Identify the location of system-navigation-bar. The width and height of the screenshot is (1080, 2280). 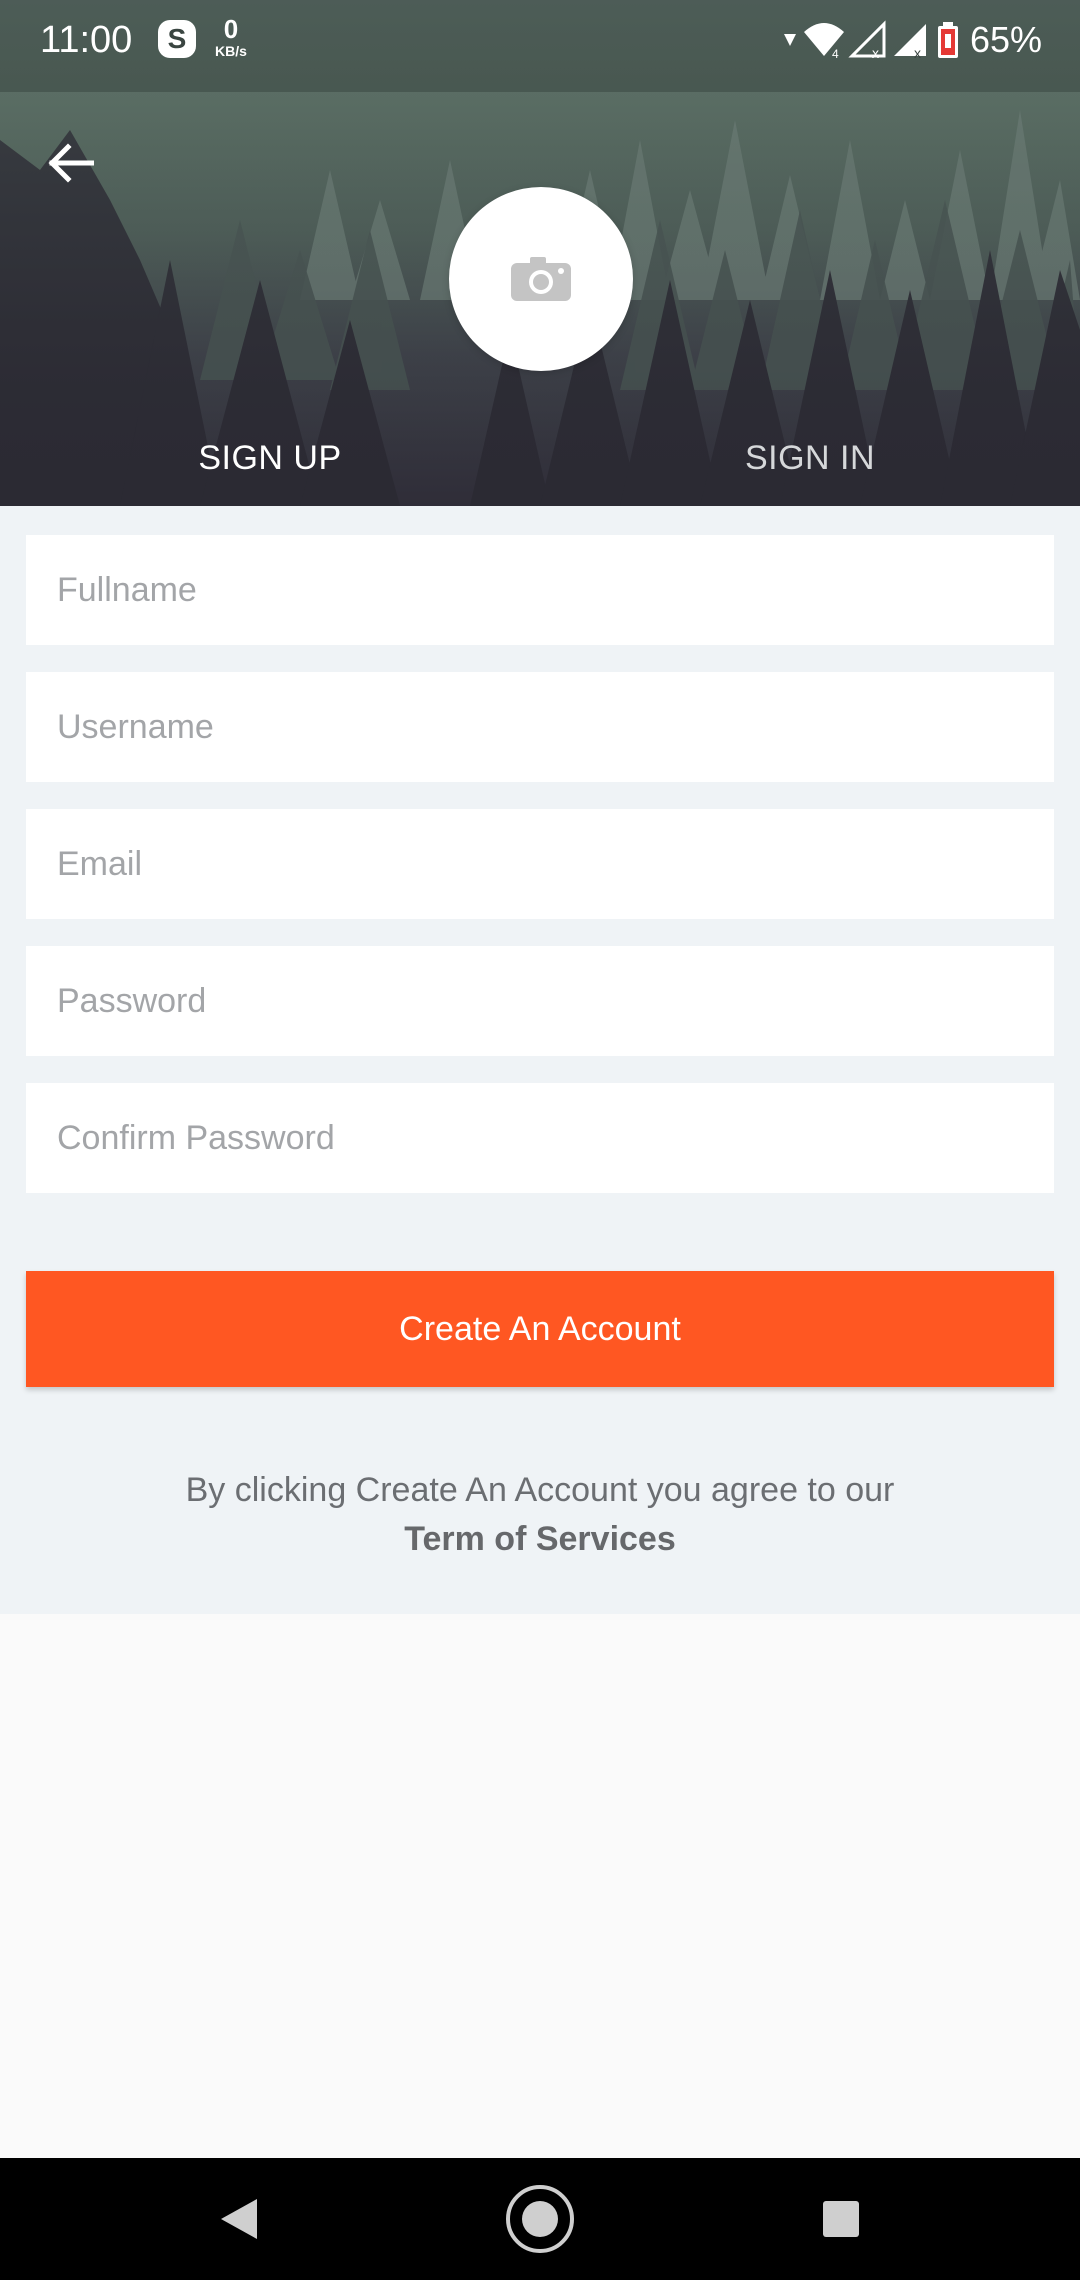
(540, 2219).